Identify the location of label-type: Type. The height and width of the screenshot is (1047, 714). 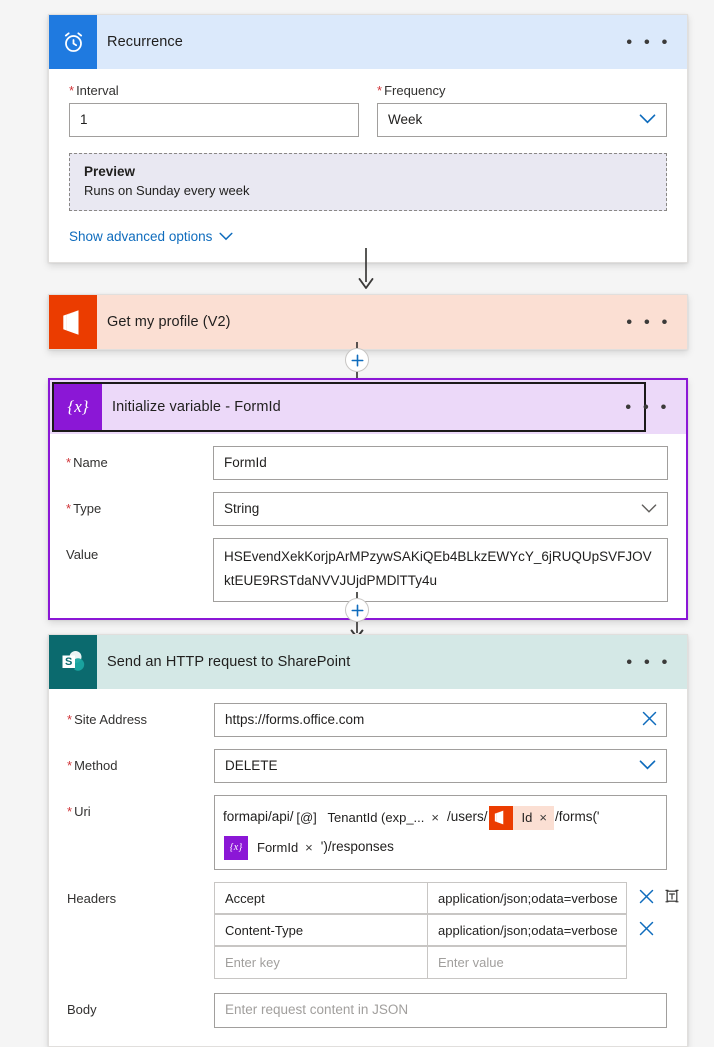
(139, 504).